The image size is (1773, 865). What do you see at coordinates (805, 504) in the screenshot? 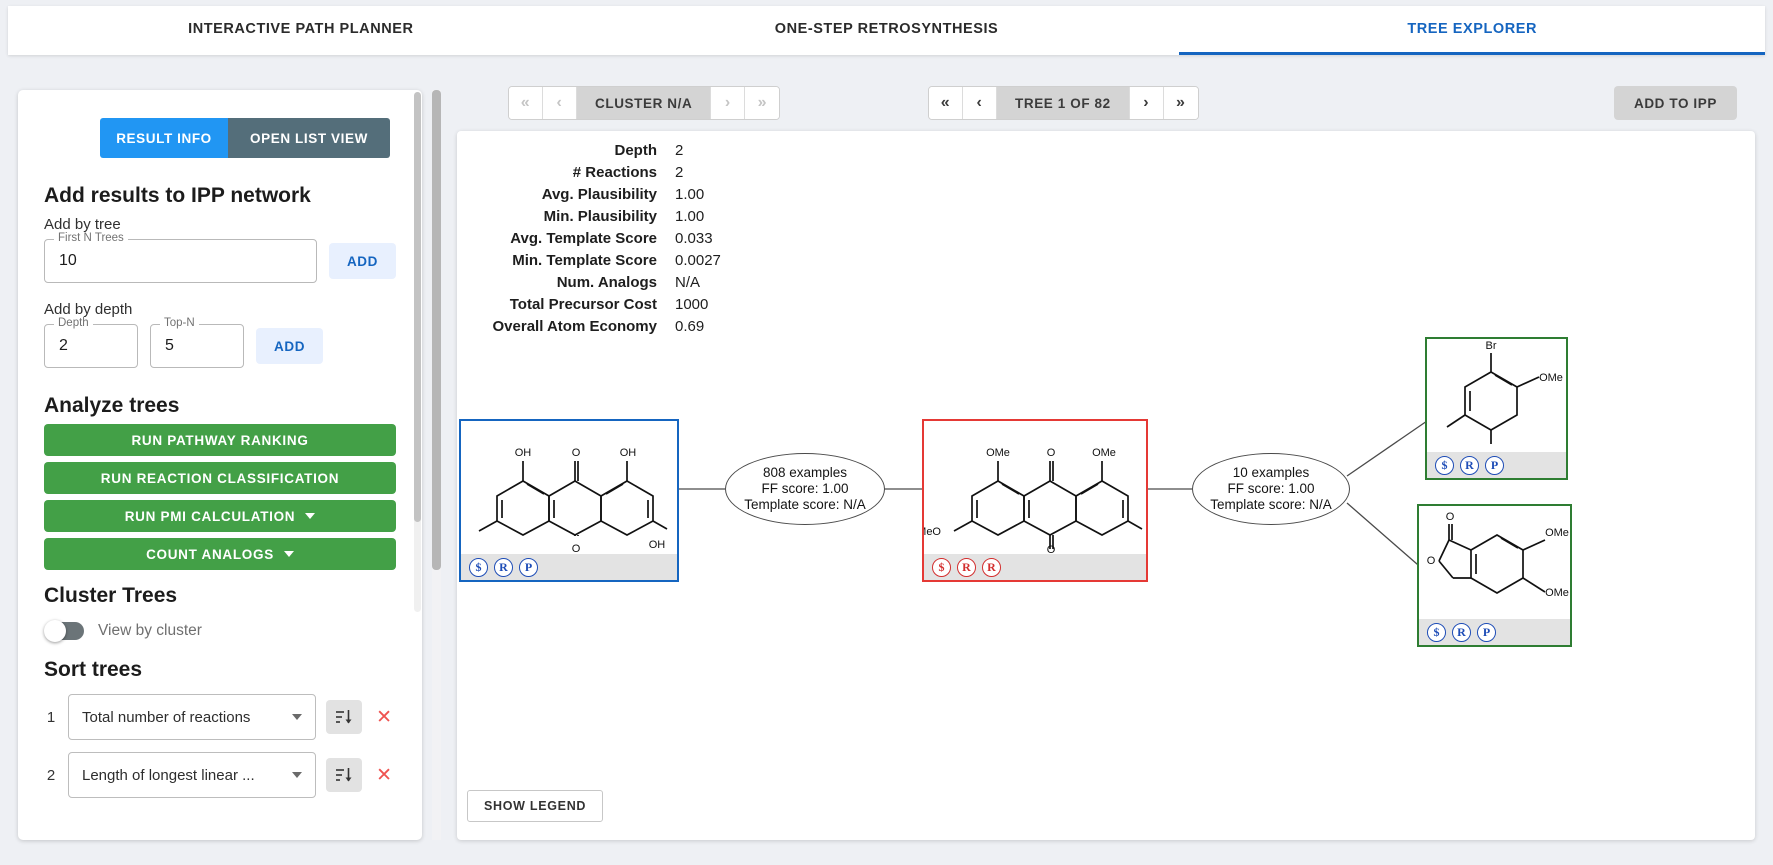
I see `reaction-template-score-1: Template score: N/A` at bounding box center [805, 504].